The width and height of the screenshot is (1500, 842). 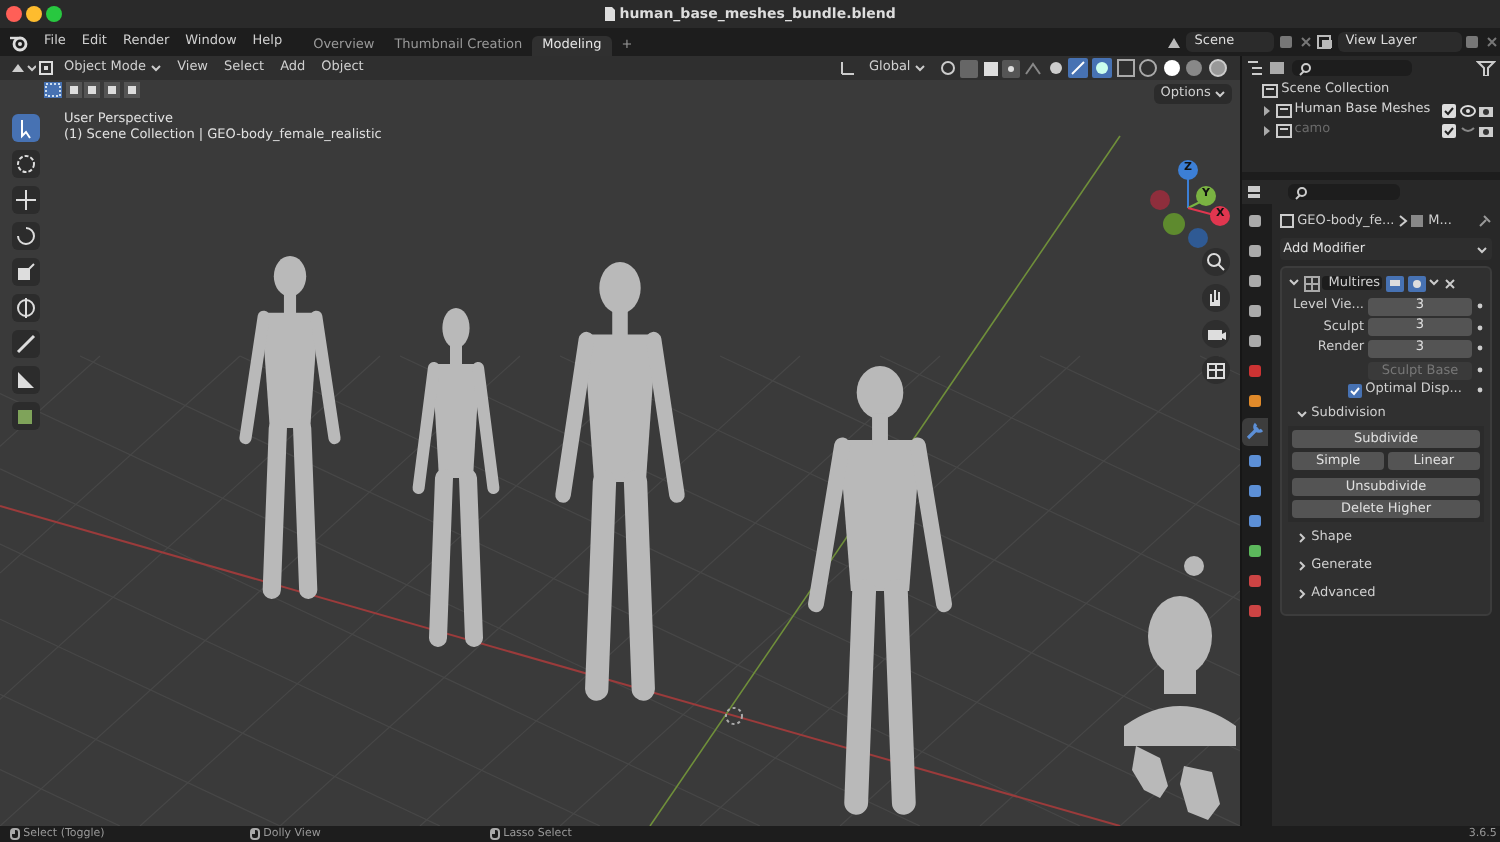 I want to click on cursor-icon, so click(x=26, y=164).